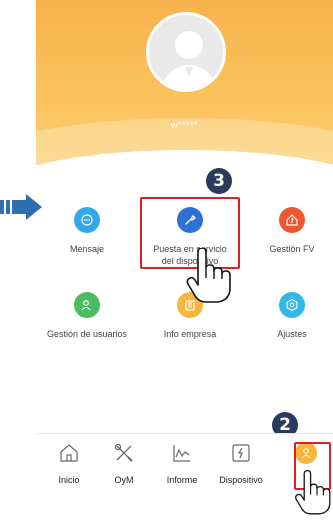  Describe the element at coordinates (292, 249) in the screenshot. I see `menu-item-label: Gestión FV` at that location.